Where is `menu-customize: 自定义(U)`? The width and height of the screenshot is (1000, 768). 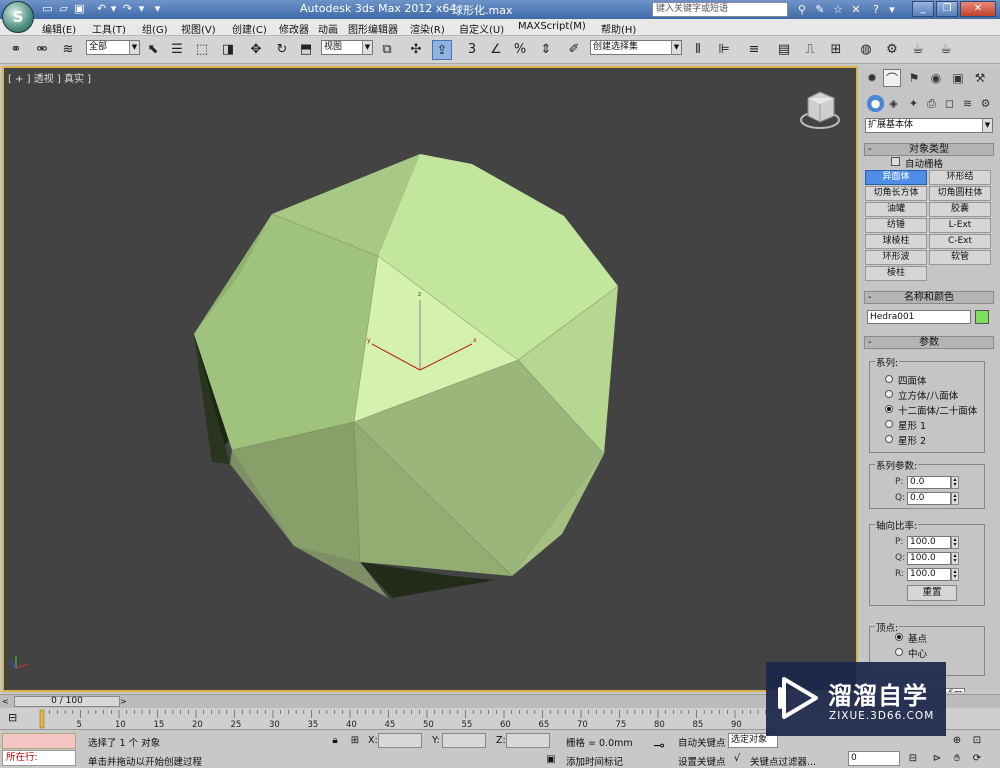 menu-customize: 自定义(U) is located at coordinates (481, 28).